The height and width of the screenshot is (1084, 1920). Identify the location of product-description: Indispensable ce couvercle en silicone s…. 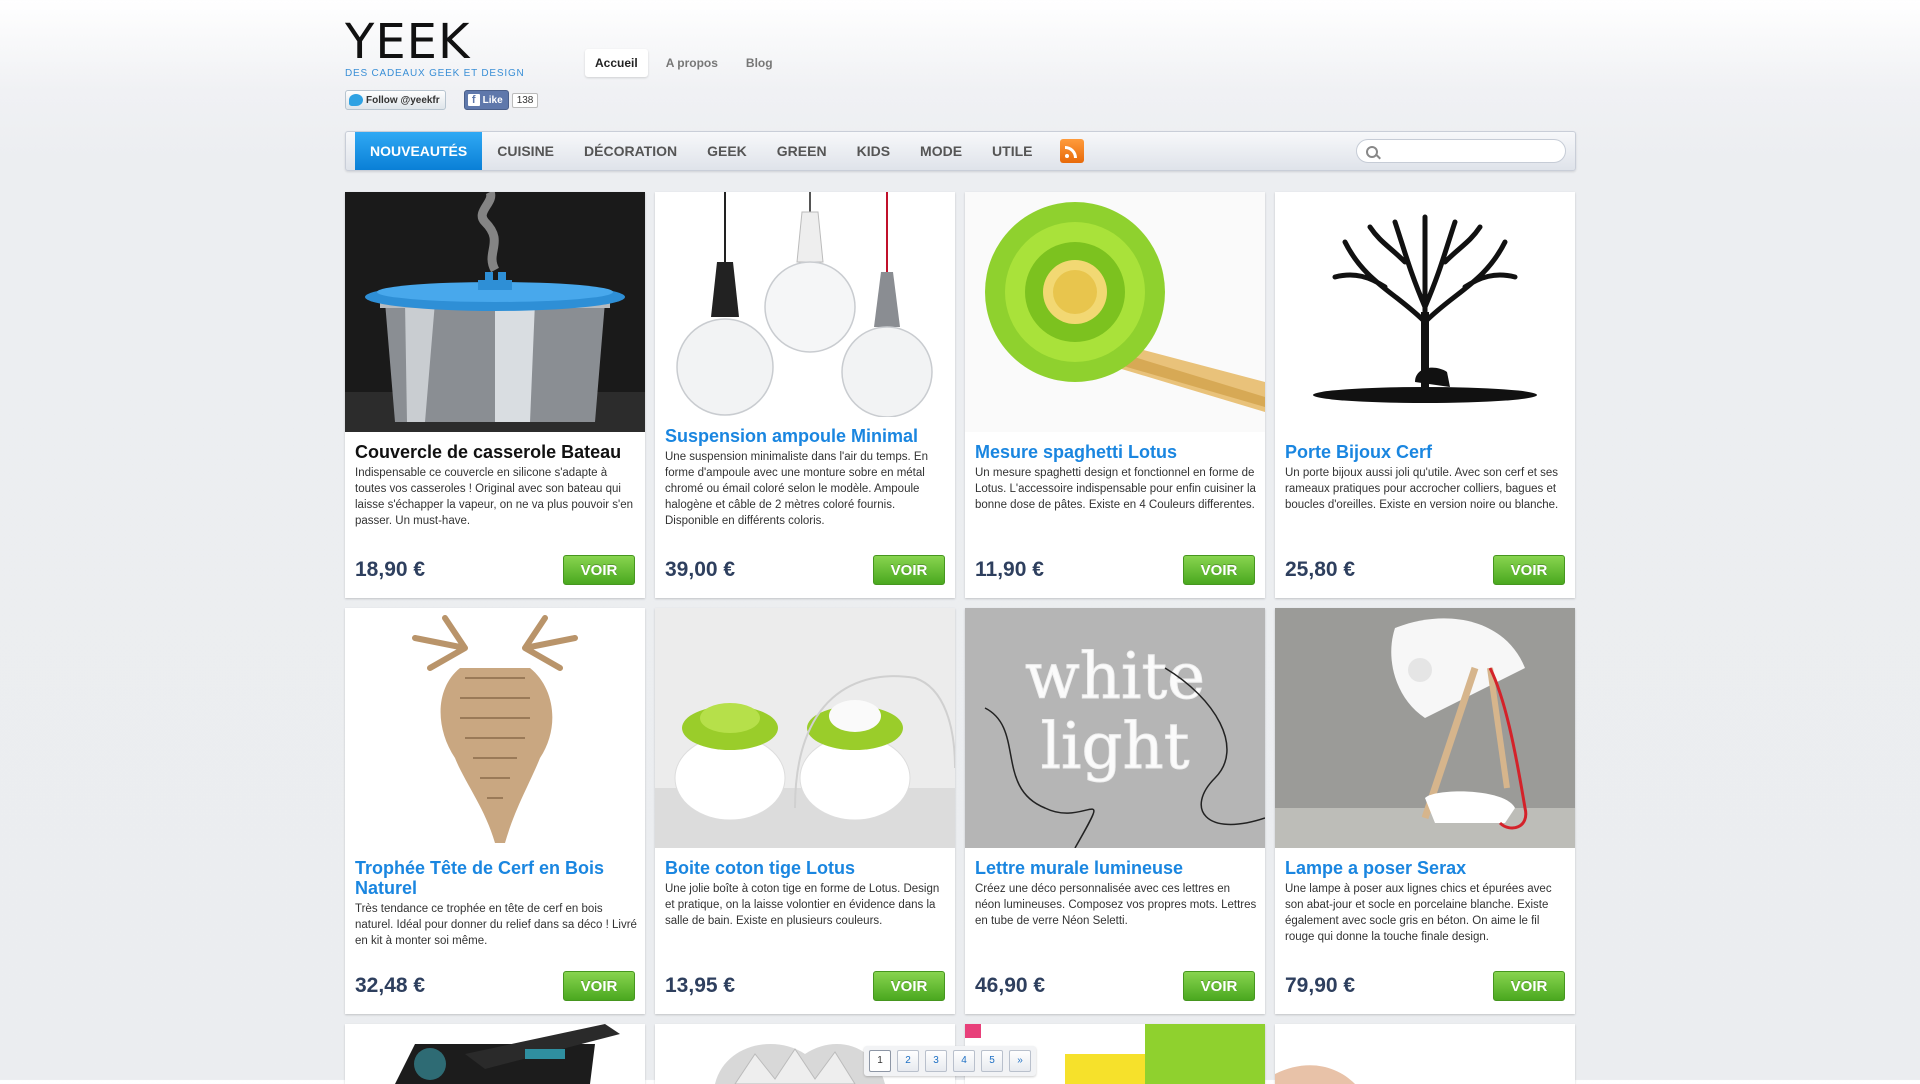
(494, 497).